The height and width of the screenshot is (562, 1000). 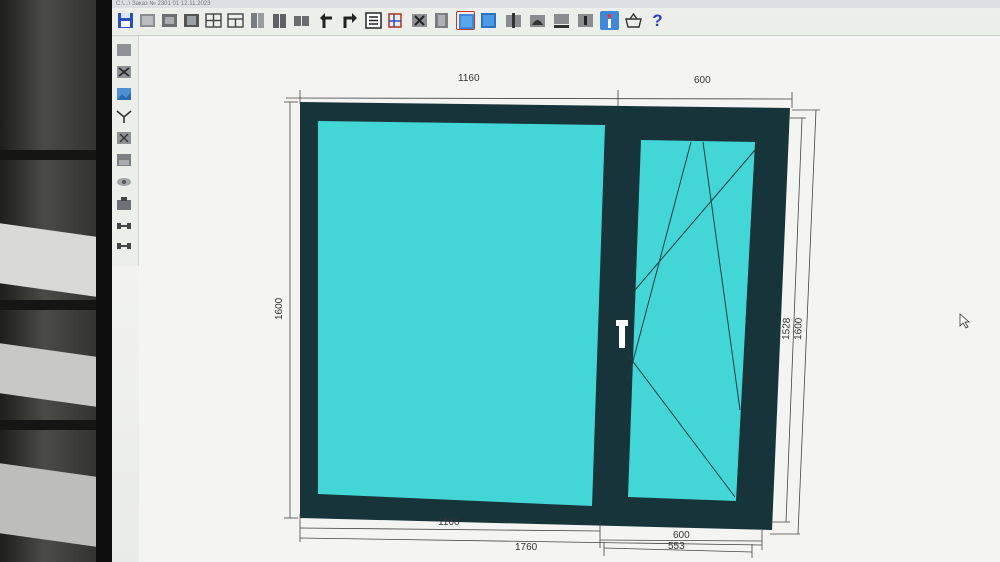 I want to click on mouse-cursor-icon, so click(x=965, y=321).